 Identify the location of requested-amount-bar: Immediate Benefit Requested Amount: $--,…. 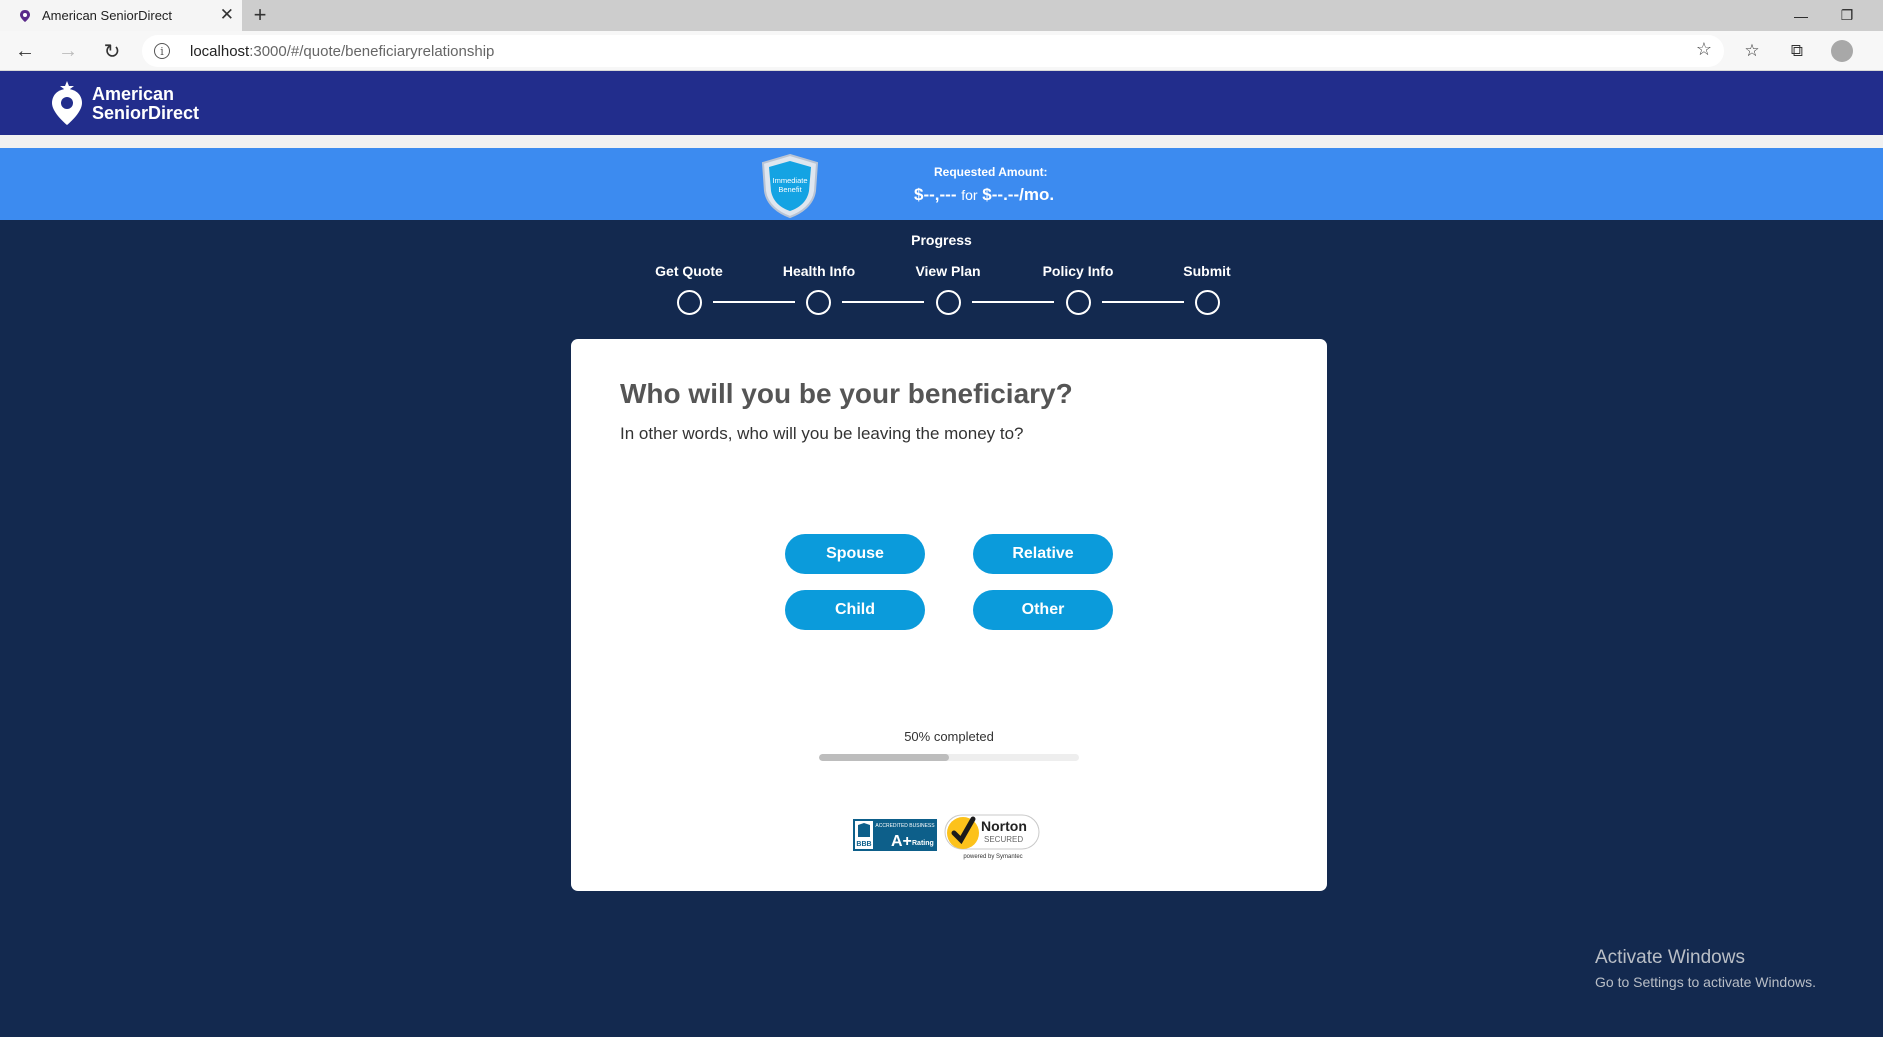
(941, 184).